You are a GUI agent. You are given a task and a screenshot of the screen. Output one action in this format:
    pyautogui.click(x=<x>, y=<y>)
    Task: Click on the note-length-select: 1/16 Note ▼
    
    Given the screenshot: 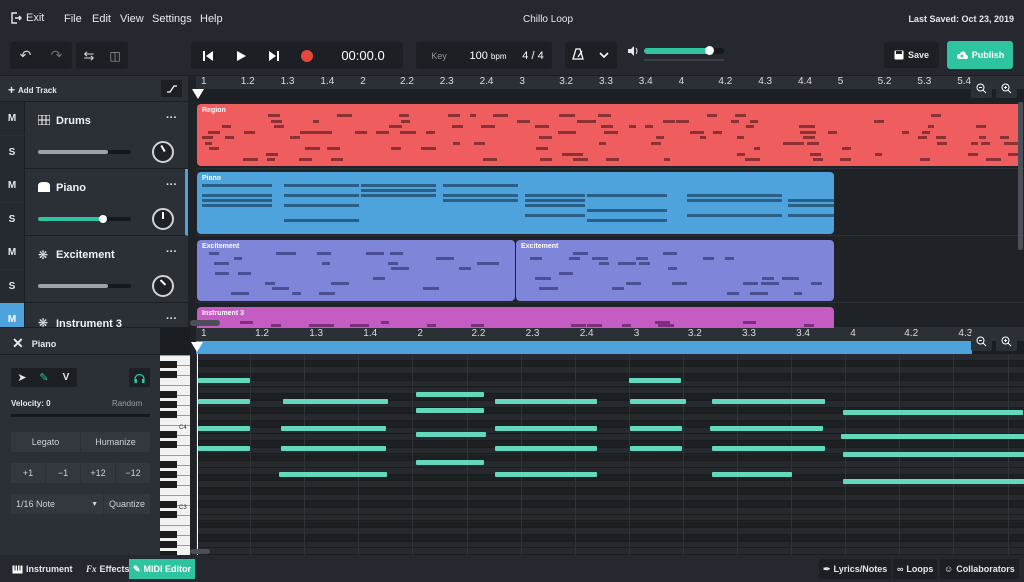 What is the action you would take?
    pyautogui.click(x=57, y=504)
    